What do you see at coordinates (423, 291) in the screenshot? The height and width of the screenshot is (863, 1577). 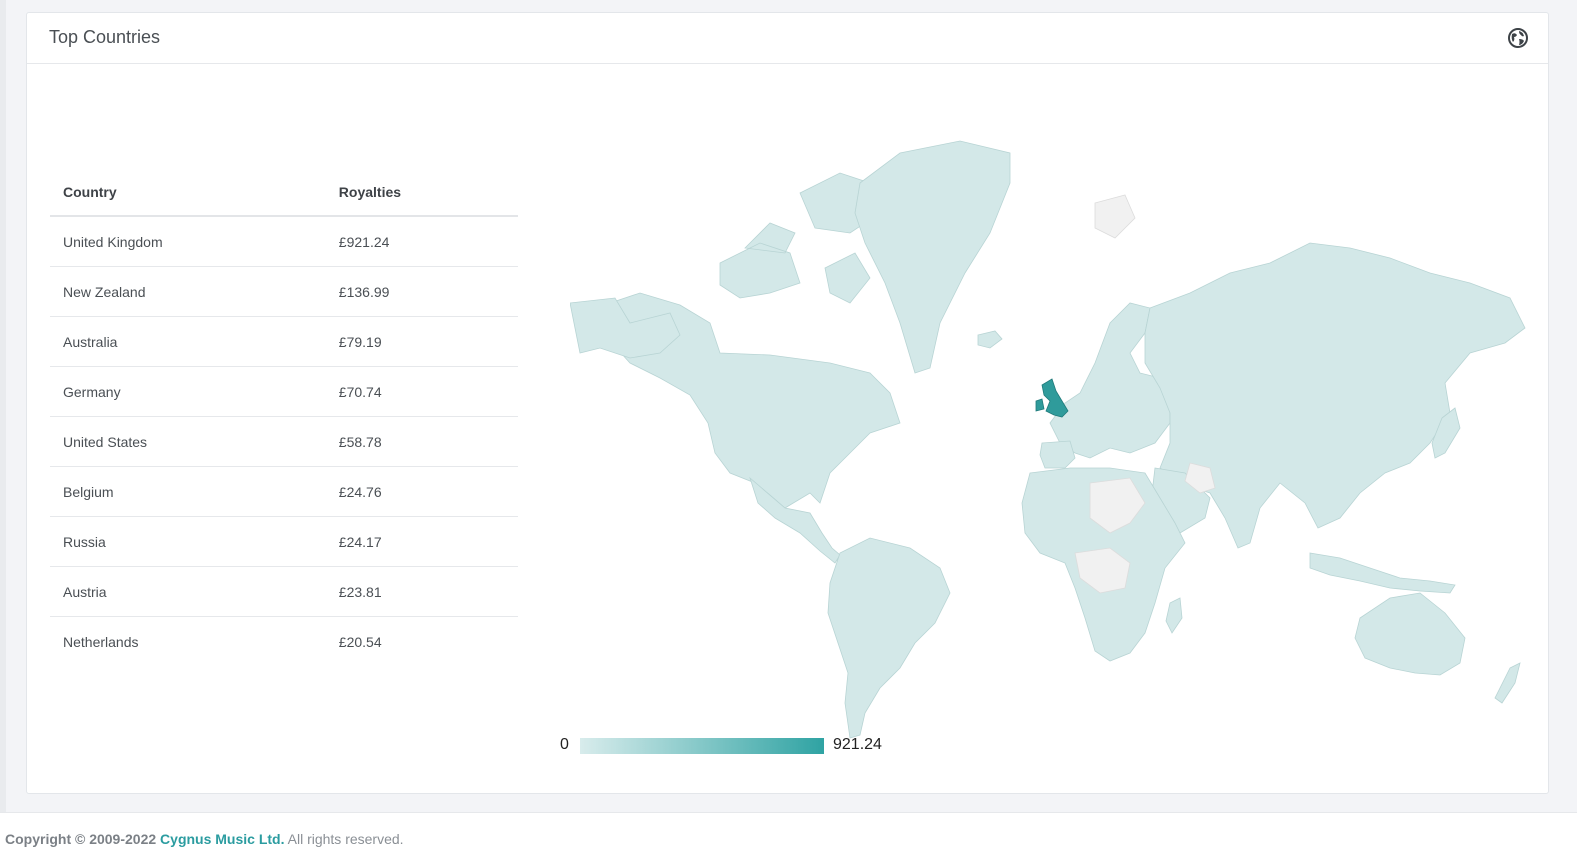 I see `royalties-cell: £136.99` at bounding box center [423, 291].